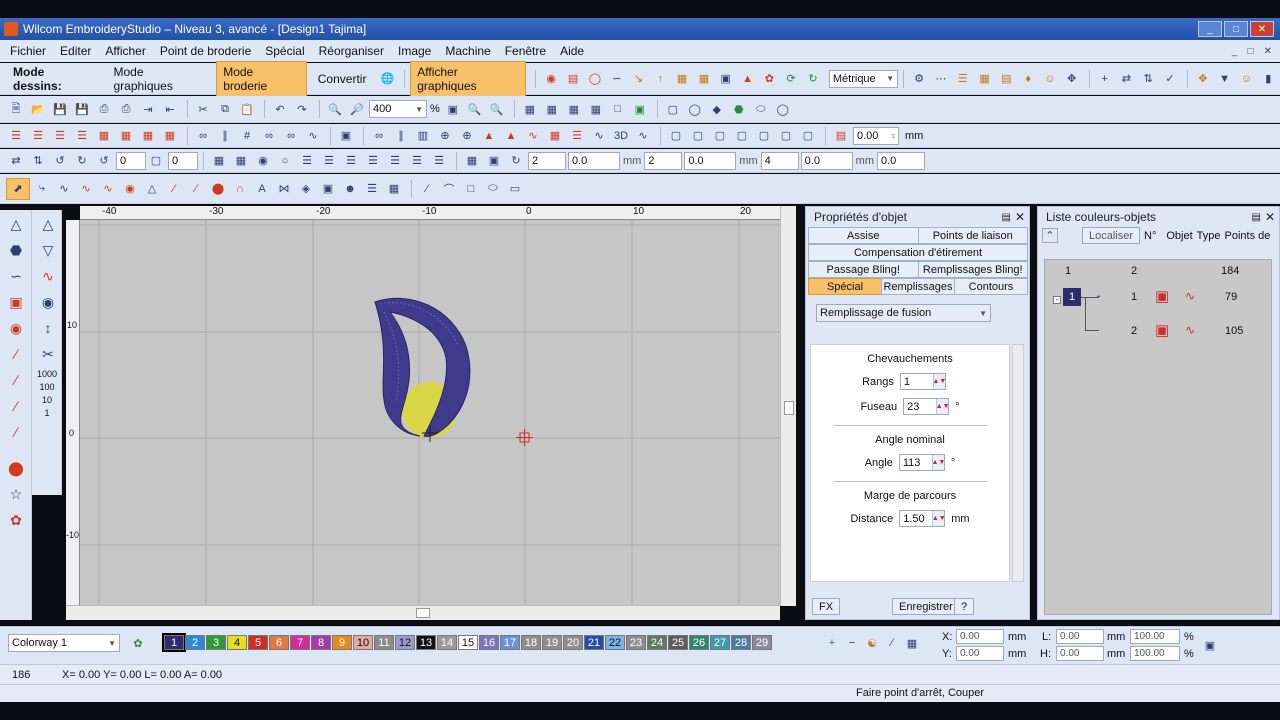 The width and height of the screenshot is (1280, 720). I want to click on shape-tool-icon: ⬣, so click(16, 250).